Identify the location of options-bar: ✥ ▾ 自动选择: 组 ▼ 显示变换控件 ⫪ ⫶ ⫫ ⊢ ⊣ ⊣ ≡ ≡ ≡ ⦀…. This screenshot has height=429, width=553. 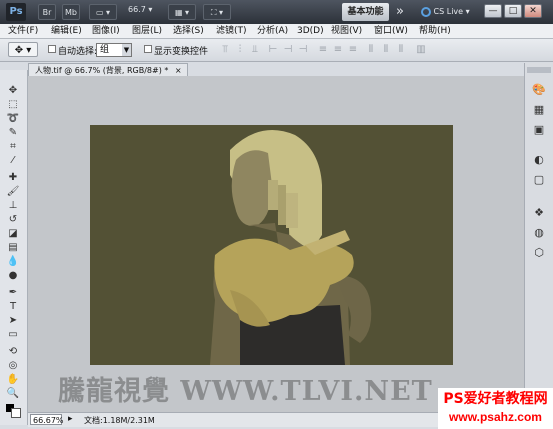
(276, 50).